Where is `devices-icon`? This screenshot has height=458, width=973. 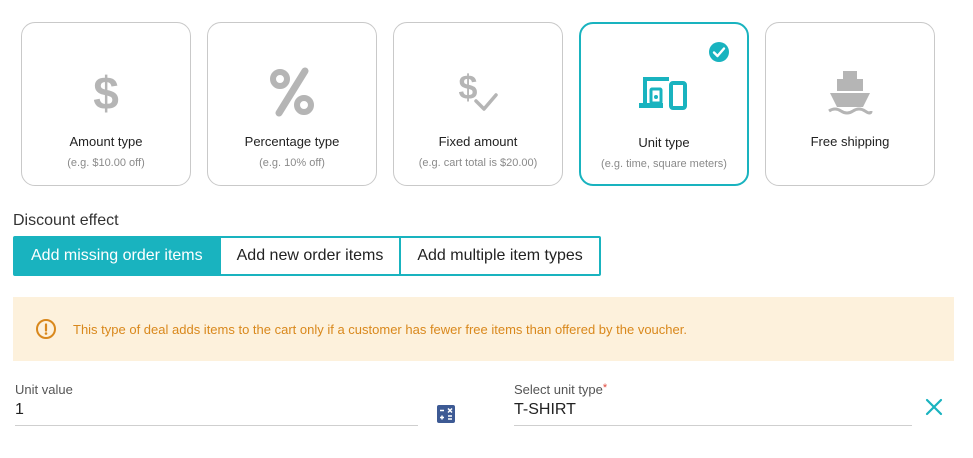
devices-icon is located at coordinates (664, 93).